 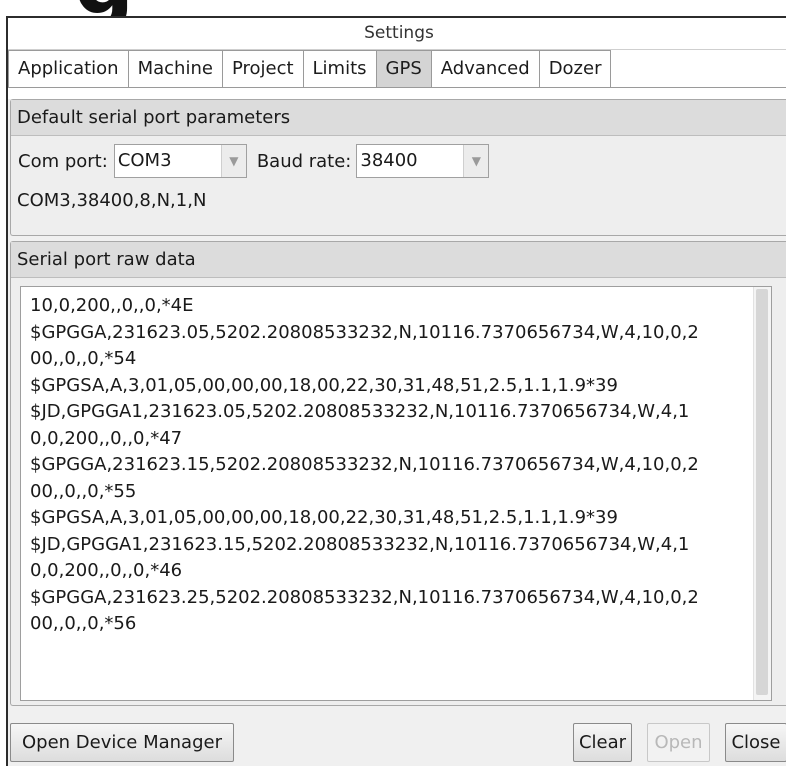 I want to click on raw-data-line: 10,0,200,,0,,0,*4E, so click(x=112, y=305).